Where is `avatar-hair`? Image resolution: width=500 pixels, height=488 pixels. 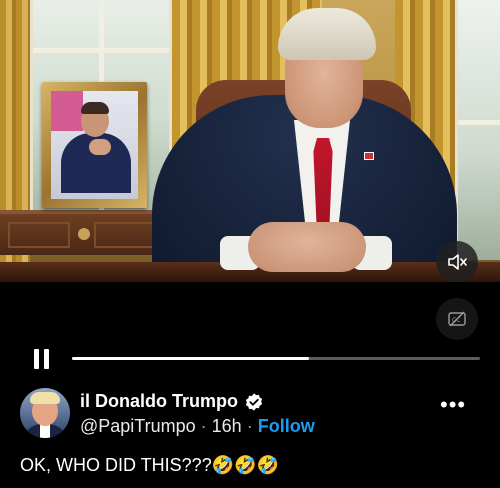
avatar-hair is located at coordinates (45, 398).